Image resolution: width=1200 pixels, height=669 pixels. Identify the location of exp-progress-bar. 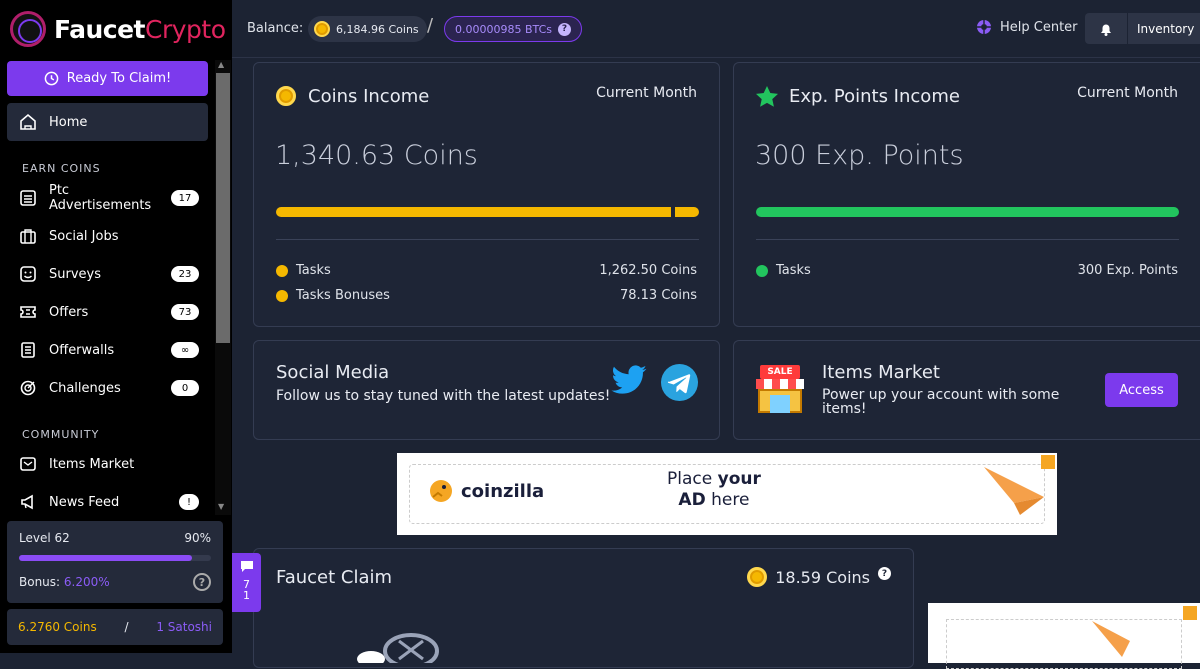
(967, 212).